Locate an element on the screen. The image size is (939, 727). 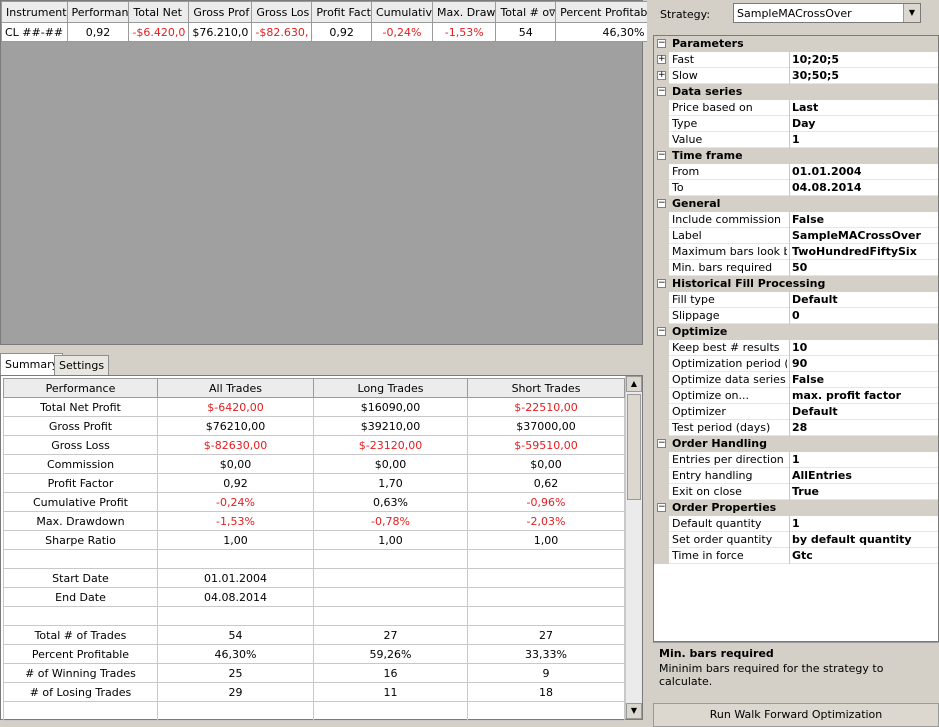
summary-metric-label: # of Winning Trades is located at coordinates (80, 673).